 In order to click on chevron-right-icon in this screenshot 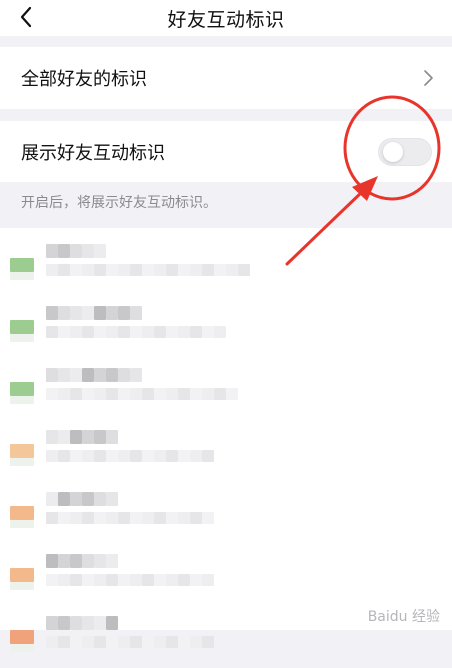, I will do `click(428, 78)`.